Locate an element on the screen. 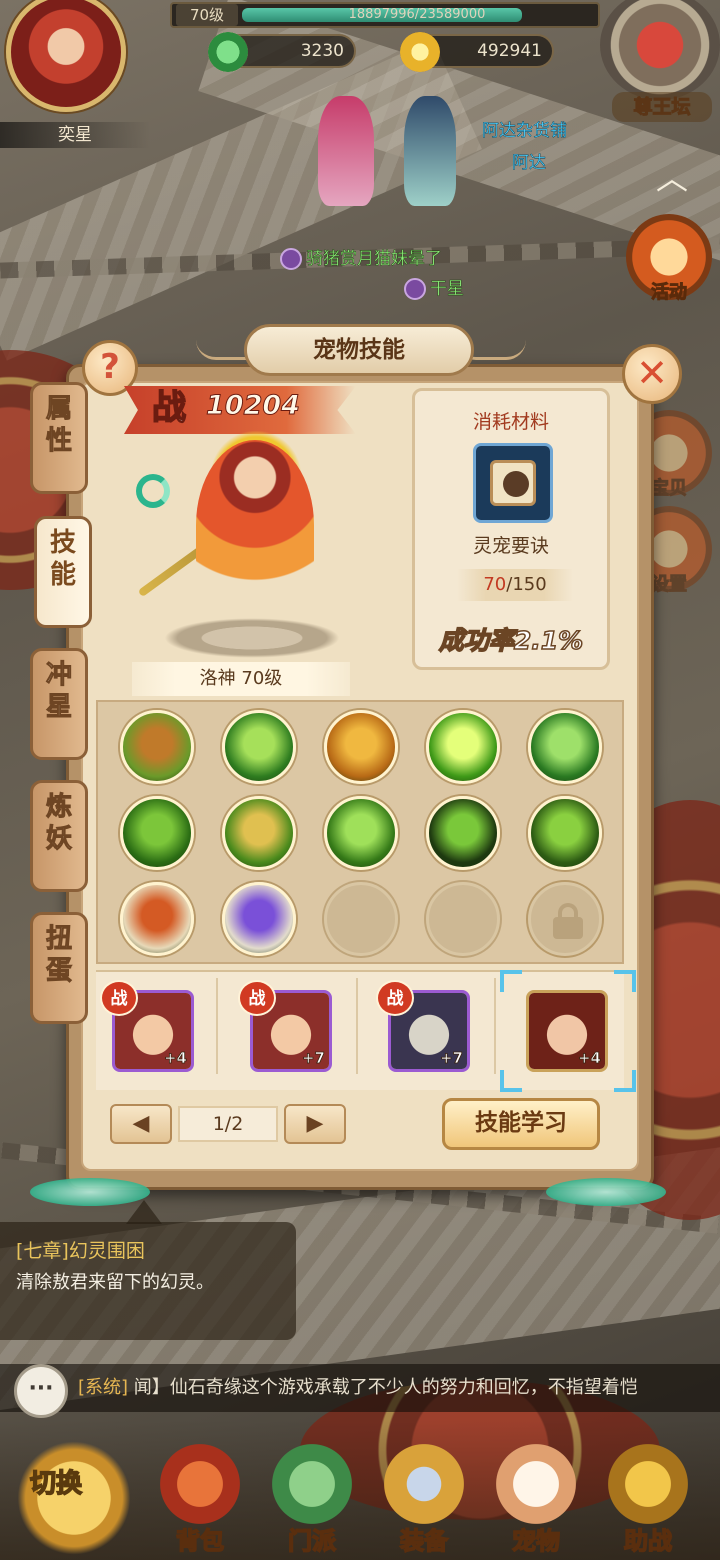  material-current: 70 is located at coordinates (495, 584).